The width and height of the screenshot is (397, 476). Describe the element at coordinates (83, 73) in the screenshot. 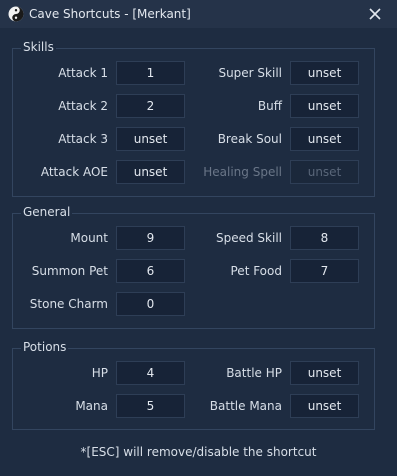

I see `attack-1-label: Attack 1` at that location.